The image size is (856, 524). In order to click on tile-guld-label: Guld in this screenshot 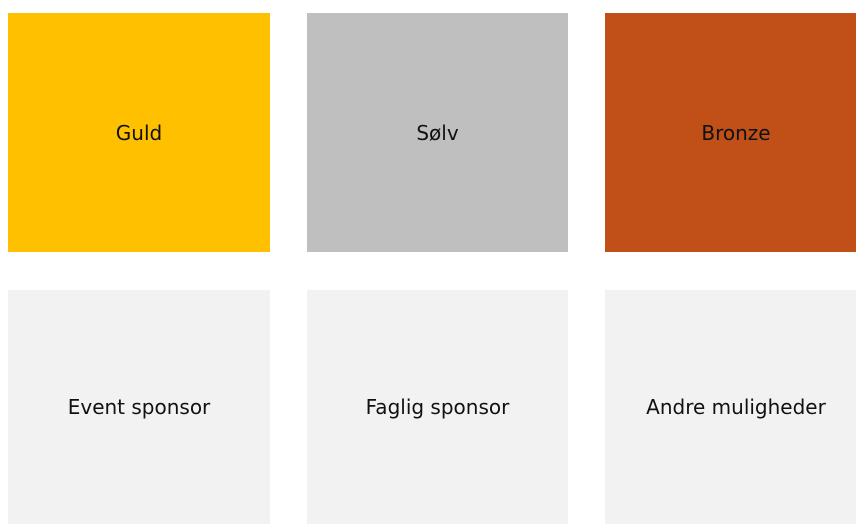, I will do `click(139, 132)`.